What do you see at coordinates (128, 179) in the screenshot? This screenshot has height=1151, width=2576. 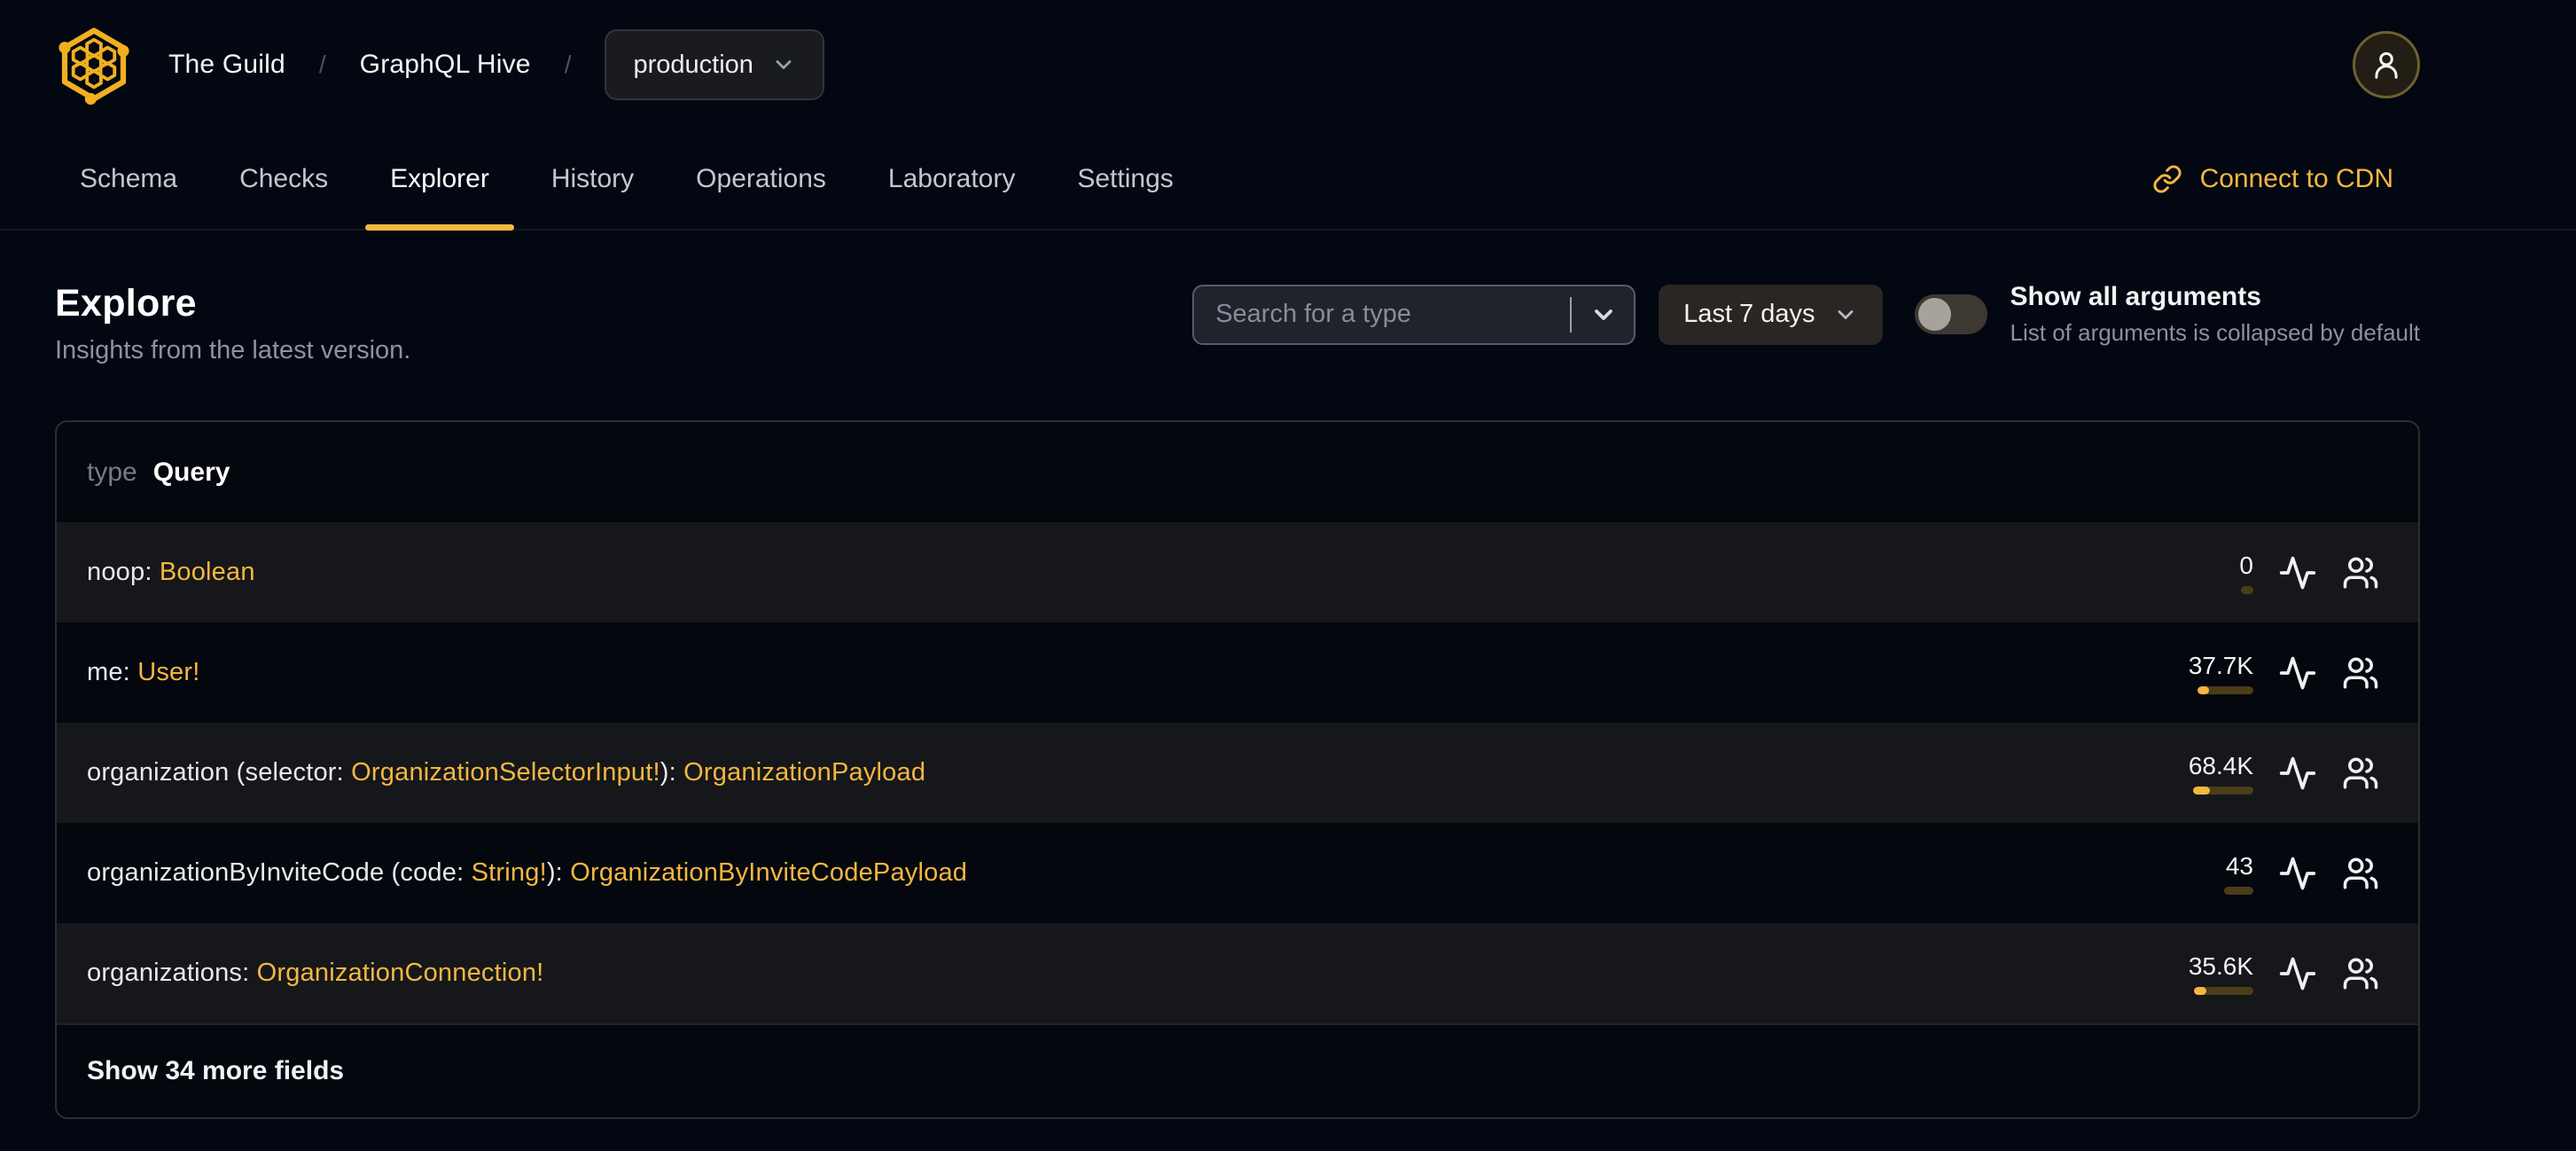 I see `tab-schema: Schema` at bounding box center [128, 179].